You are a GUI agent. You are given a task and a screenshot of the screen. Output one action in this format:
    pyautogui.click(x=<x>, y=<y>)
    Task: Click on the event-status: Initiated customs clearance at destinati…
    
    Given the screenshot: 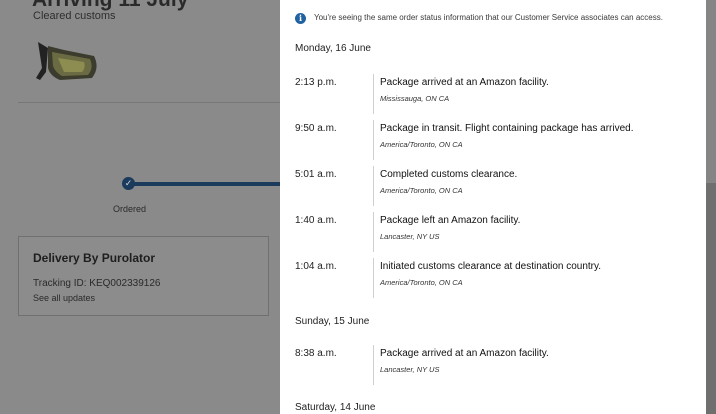 What is the action you would take?
    pyautogui.click(x=491, y=266)
    